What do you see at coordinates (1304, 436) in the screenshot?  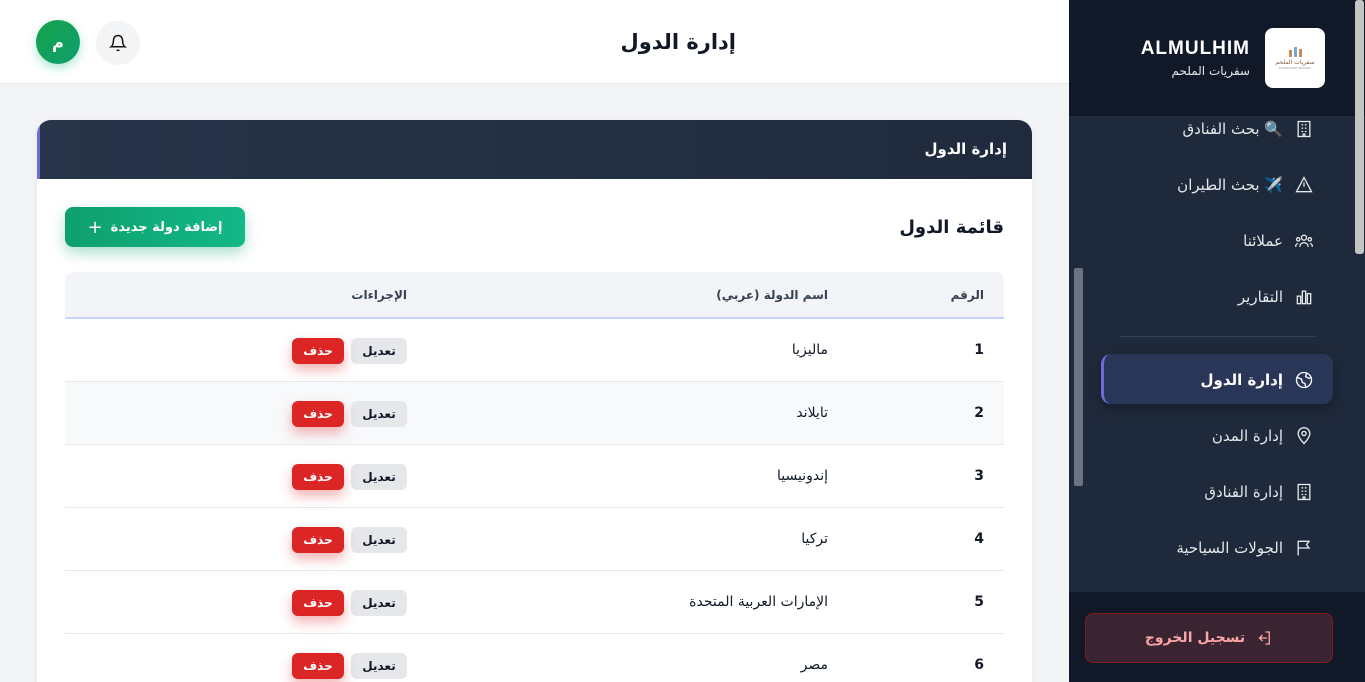 I see `map-pin-icon` at bounding box center [1304, 436].